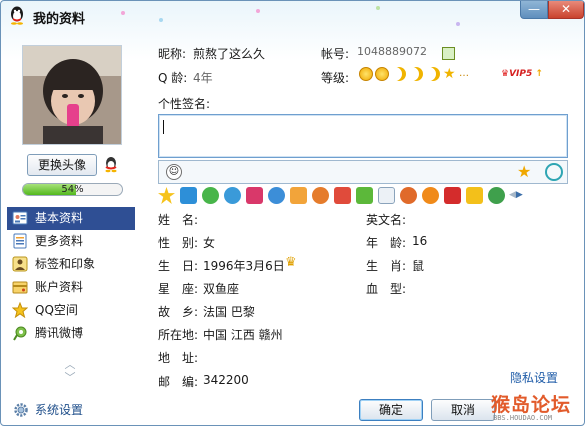 The image size is (585, 426). I want to click on nav-item-account: 账户资料, so click(71, 287).